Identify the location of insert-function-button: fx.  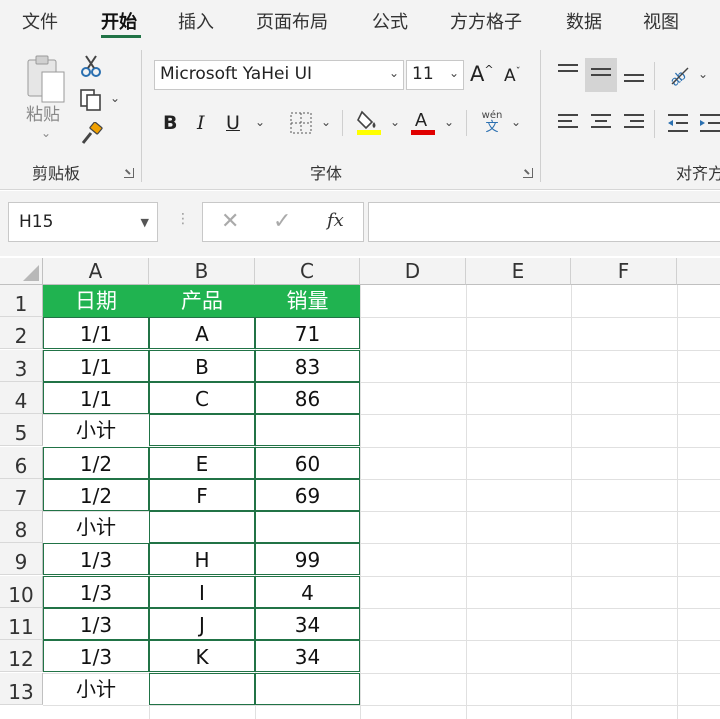
(335, 220).